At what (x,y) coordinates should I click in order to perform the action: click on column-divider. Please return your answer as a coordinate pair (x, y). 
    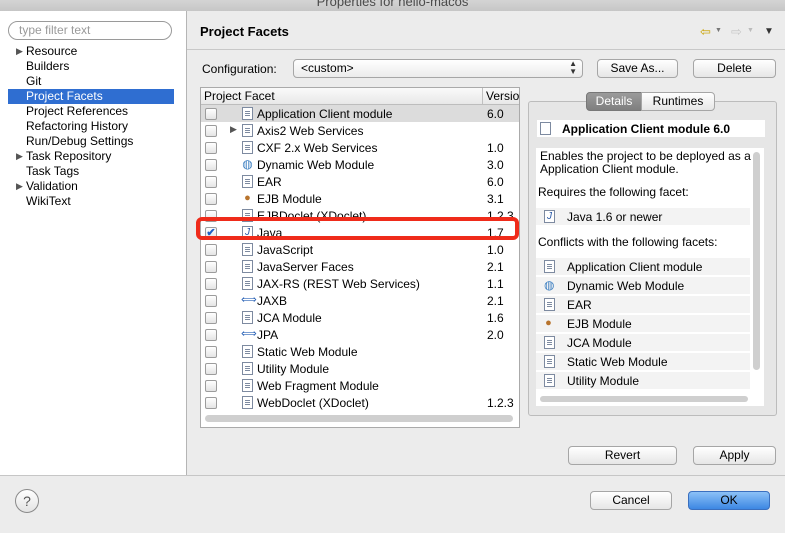
    Looking at the image, I should click on (482, 96).